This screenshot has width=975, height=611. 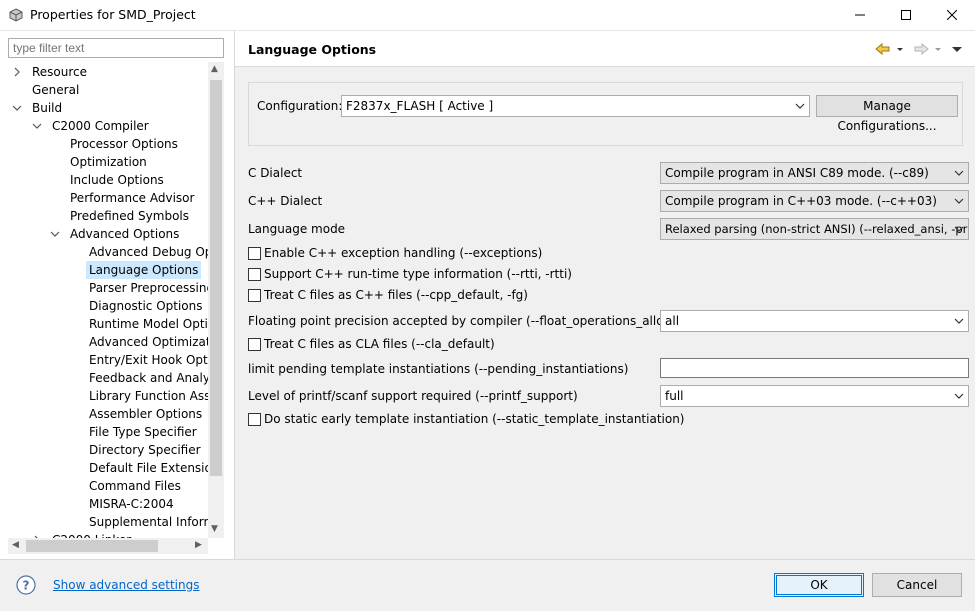 What do you see at coordinates (148, 522) in the screenshot?
I see `tree-item: Supplemental Informa` at bounding box center [148, 522].